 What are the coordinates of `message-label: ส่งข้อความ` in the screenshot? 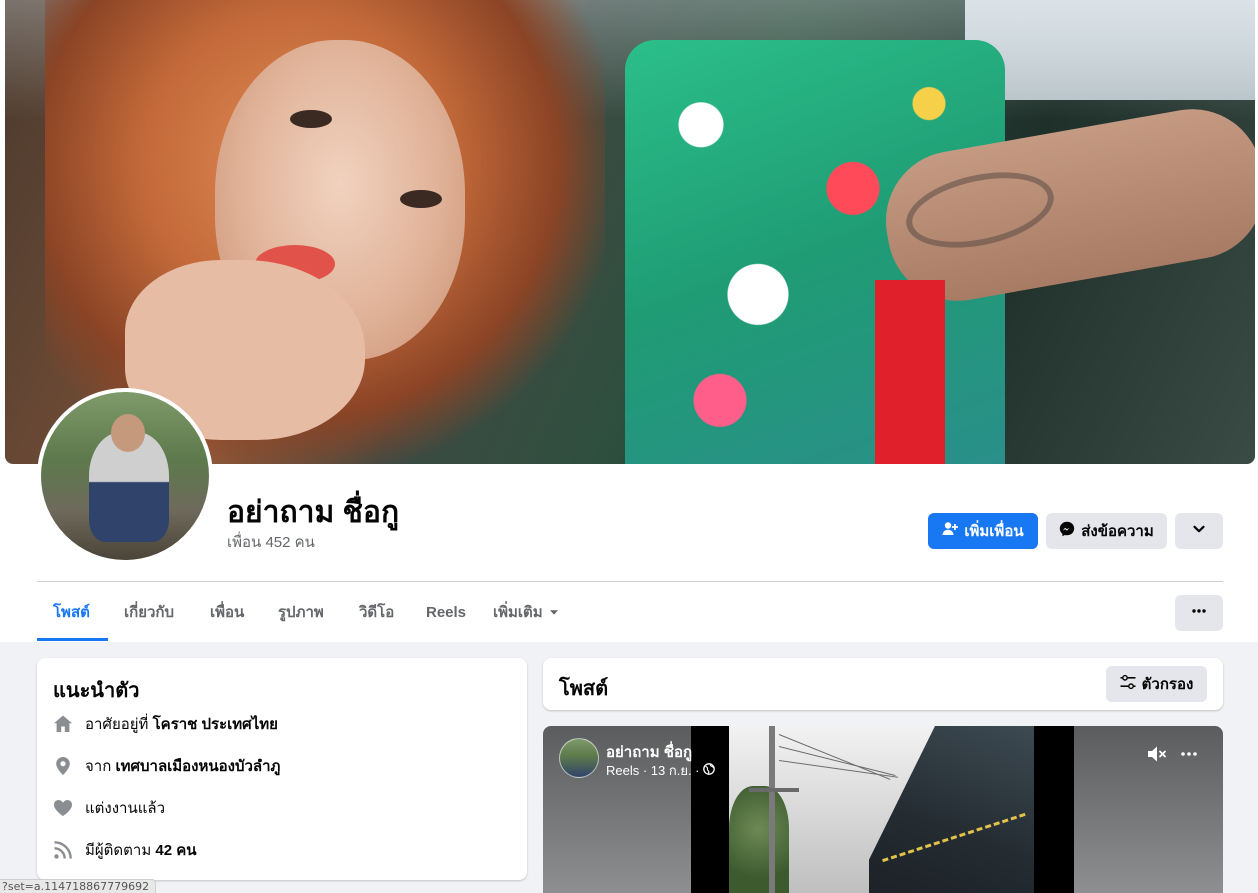 It's located at (1117, 531).